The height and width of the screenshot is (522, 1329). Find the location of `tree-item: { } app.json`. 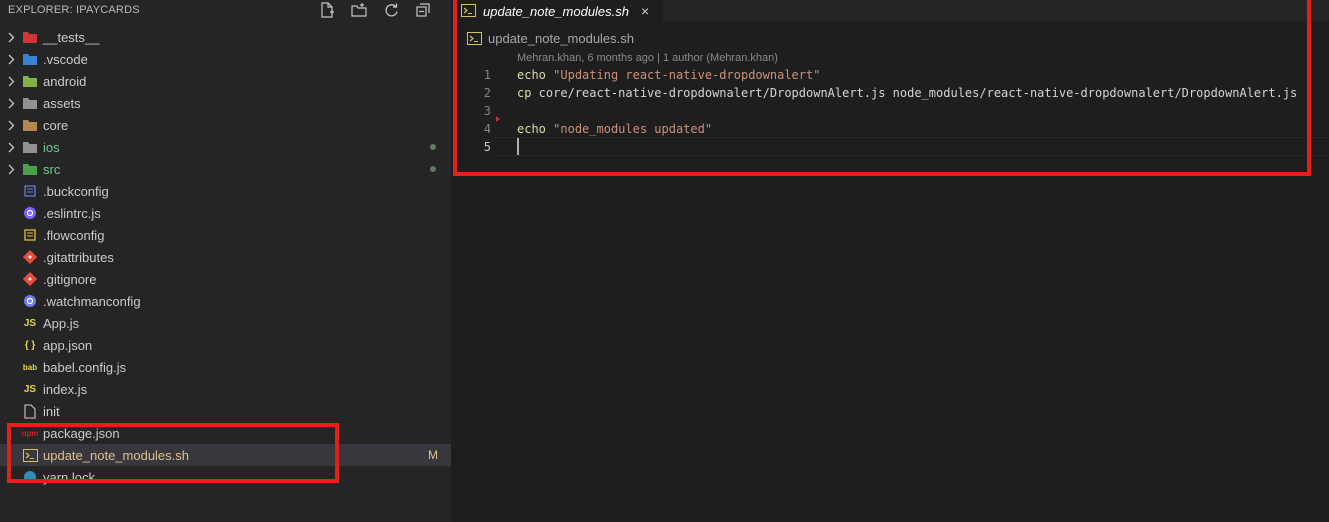

tree-item: { } app.json is located at coordinates (225, 345).